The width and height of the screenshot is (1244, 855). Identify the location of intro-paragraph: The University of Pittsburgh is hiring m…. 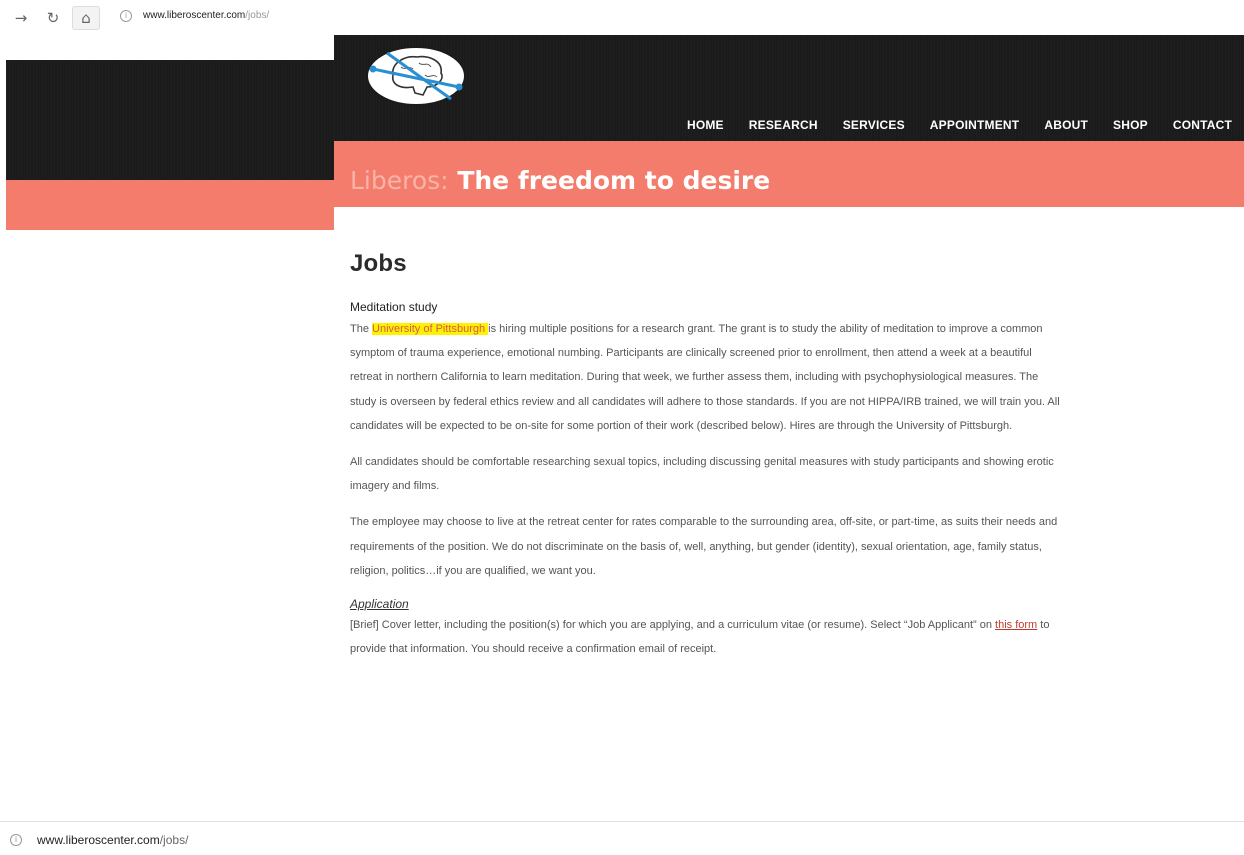
(705, 377).